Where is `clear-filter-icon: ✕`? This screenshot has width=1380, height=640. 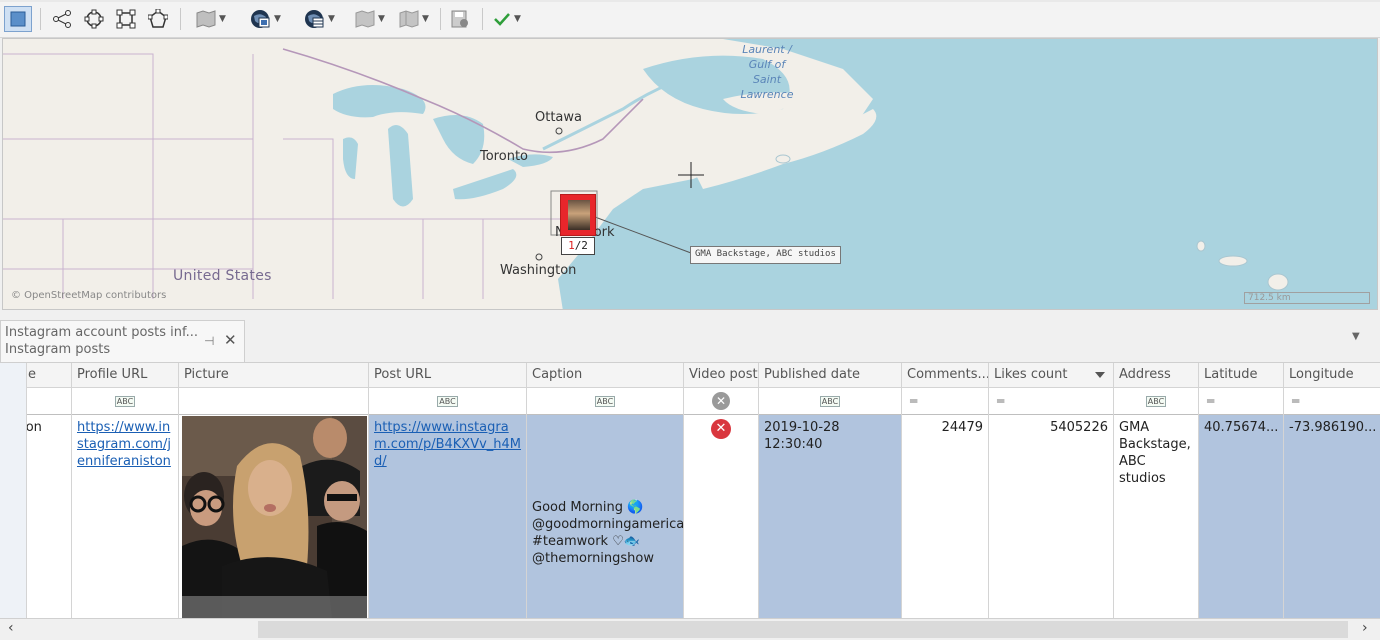 clear-filter-icon: ✕ is located at coordinates (721, 401).